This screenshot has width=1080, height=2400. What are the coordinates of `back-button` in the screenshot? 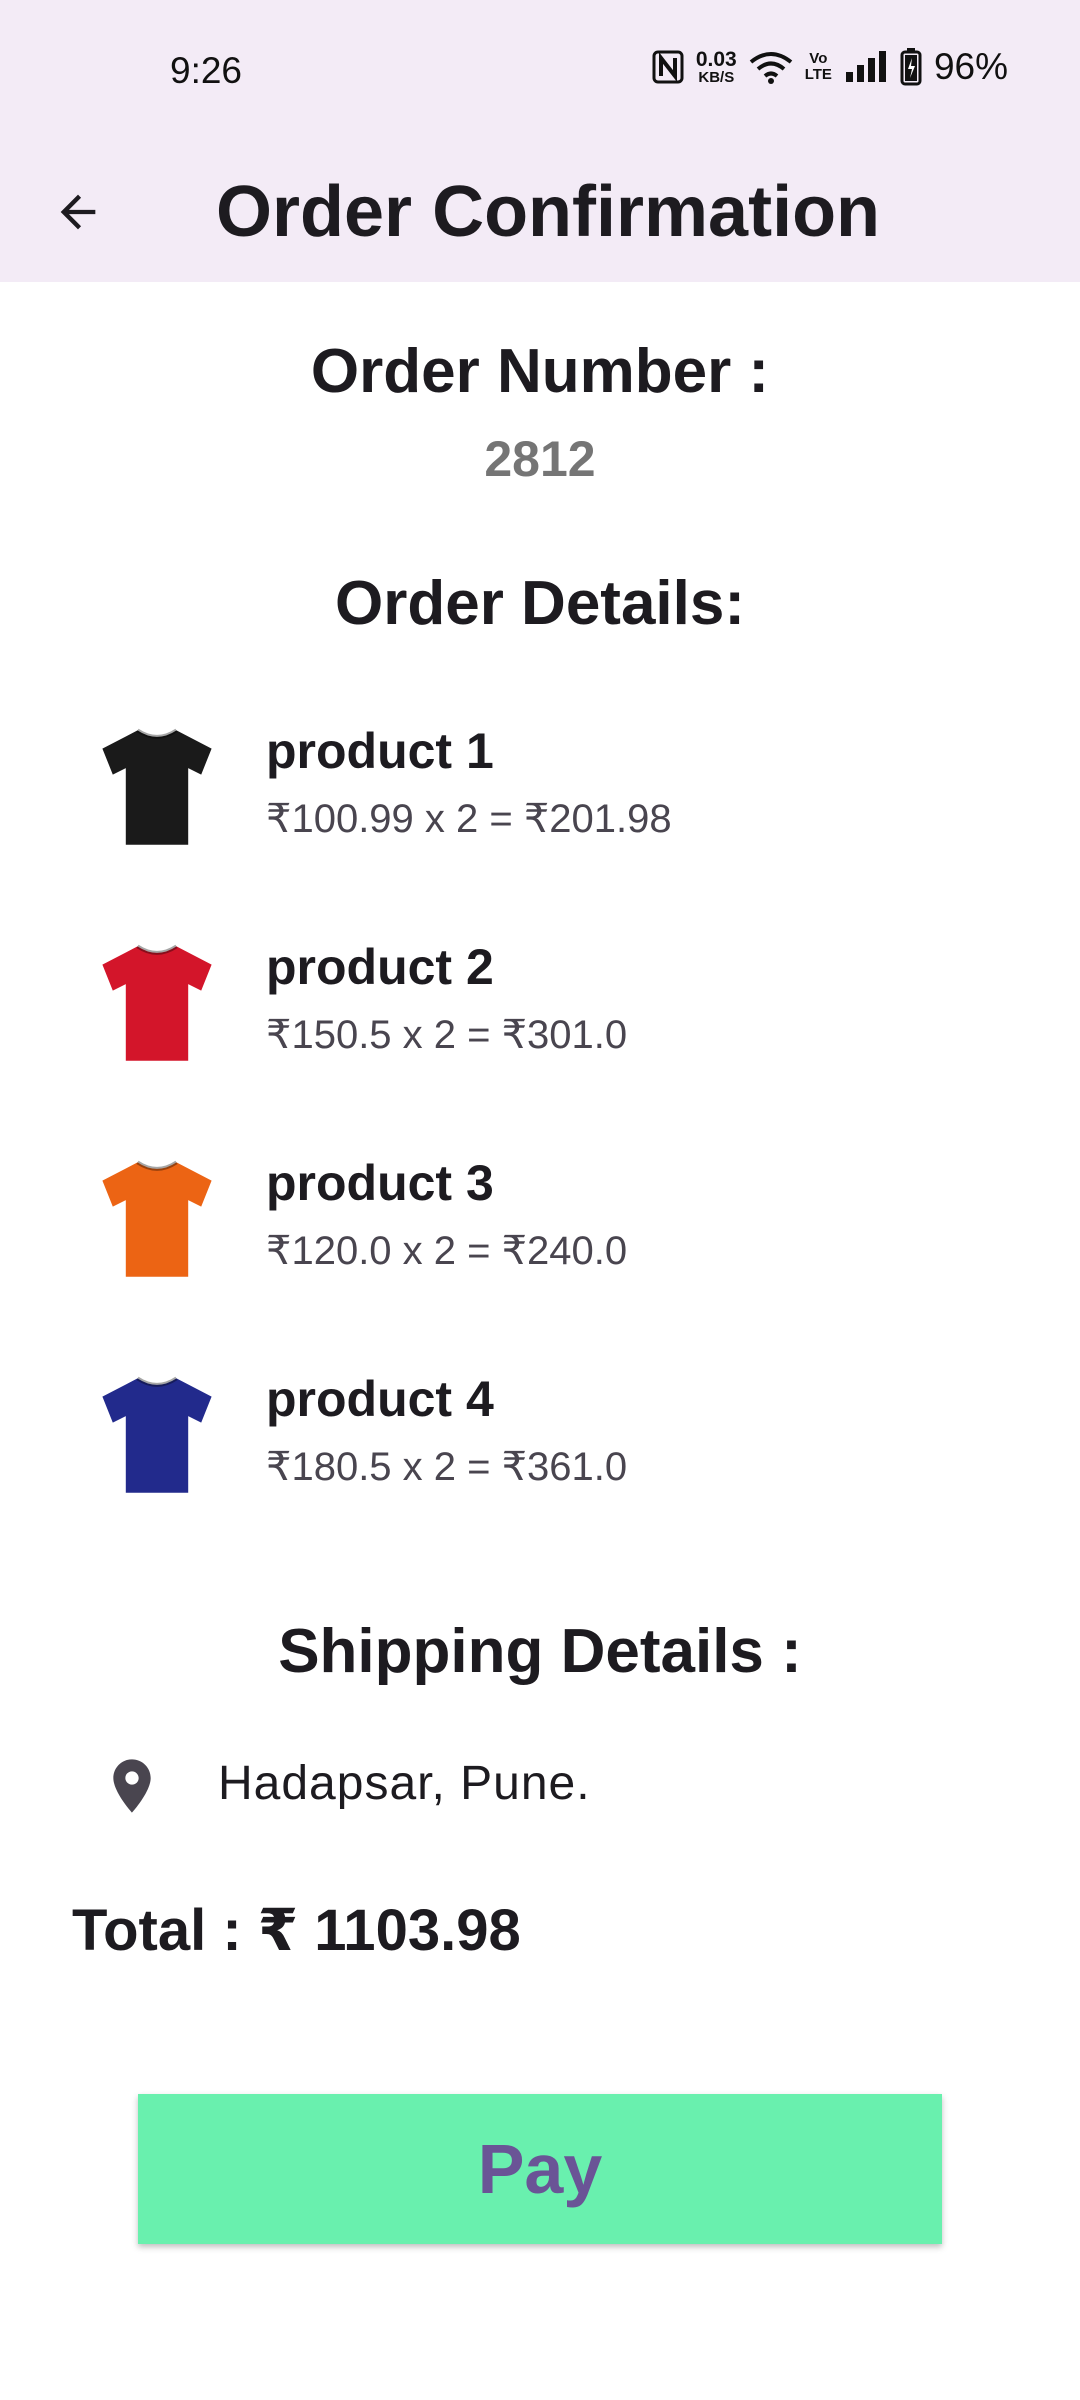 It's located at (78, 212).